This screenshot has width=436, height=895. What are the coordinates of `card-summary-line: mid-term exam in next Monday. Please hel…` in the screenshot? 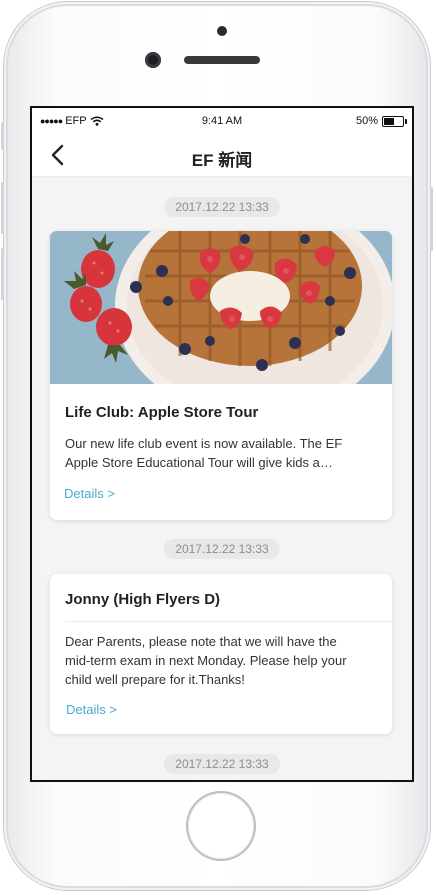 It's located at (206, 660).